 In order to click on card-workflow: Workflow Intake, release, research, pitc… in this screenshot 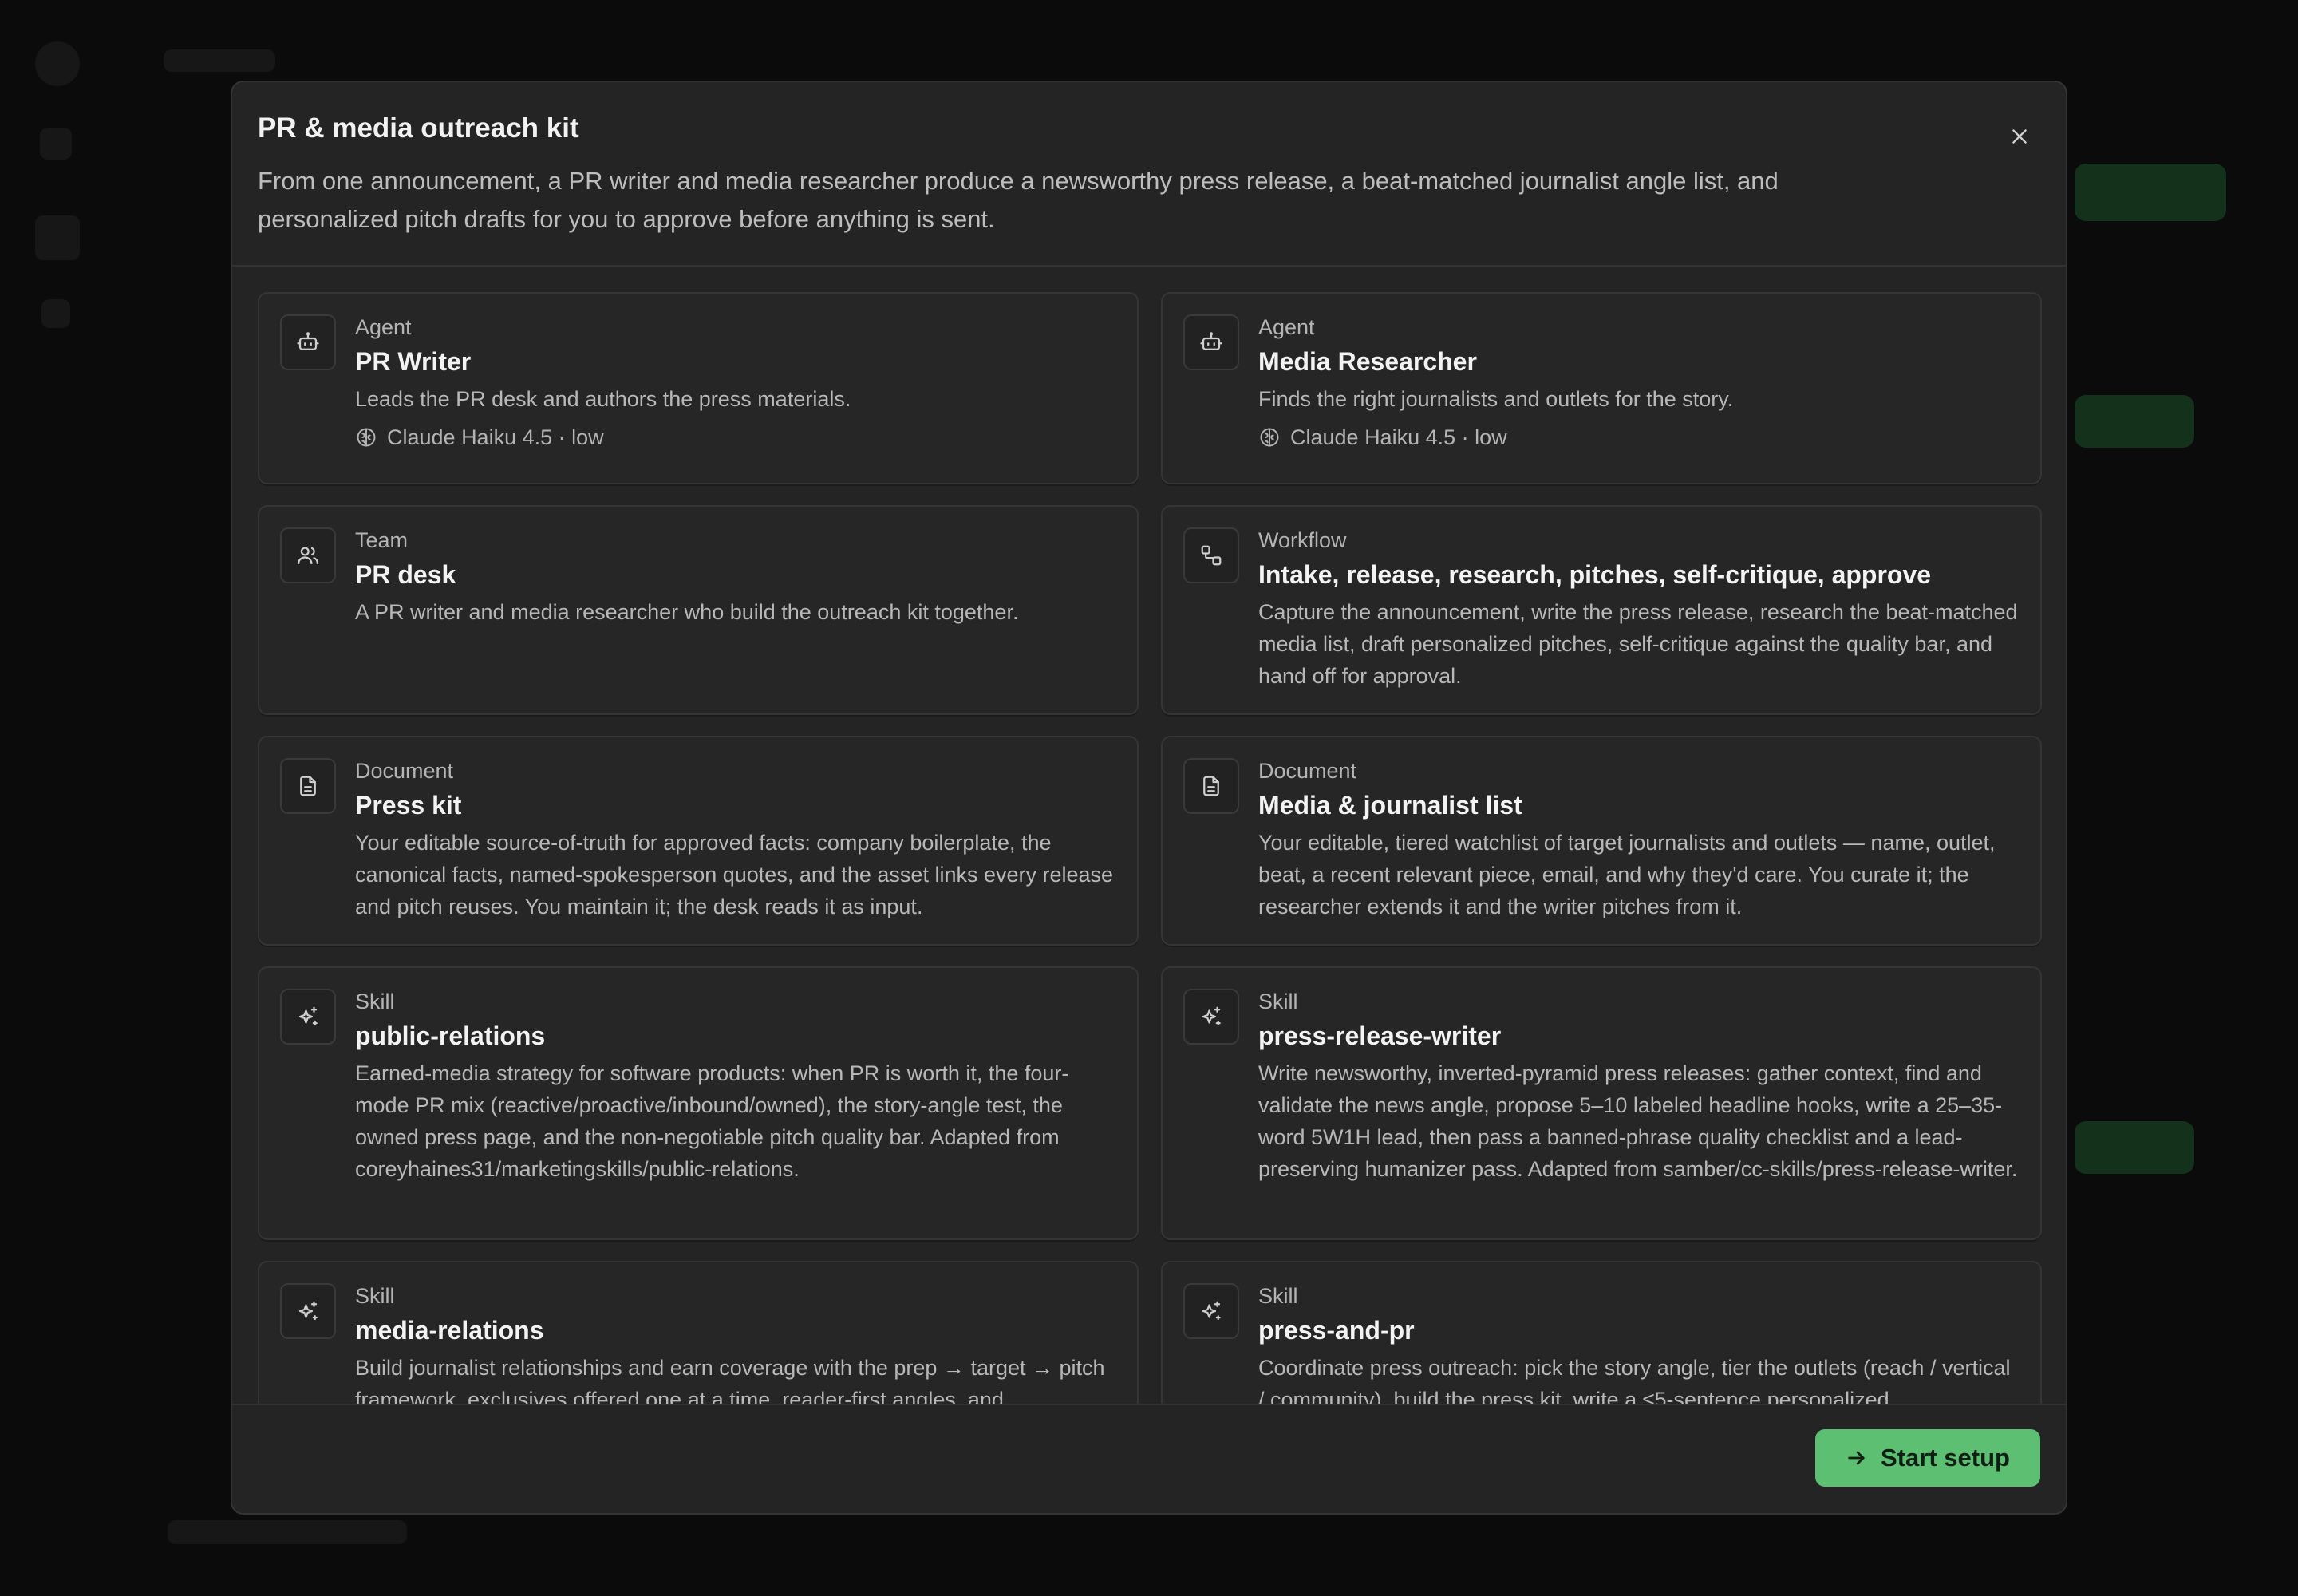, I will do `click(1601, 610)`.